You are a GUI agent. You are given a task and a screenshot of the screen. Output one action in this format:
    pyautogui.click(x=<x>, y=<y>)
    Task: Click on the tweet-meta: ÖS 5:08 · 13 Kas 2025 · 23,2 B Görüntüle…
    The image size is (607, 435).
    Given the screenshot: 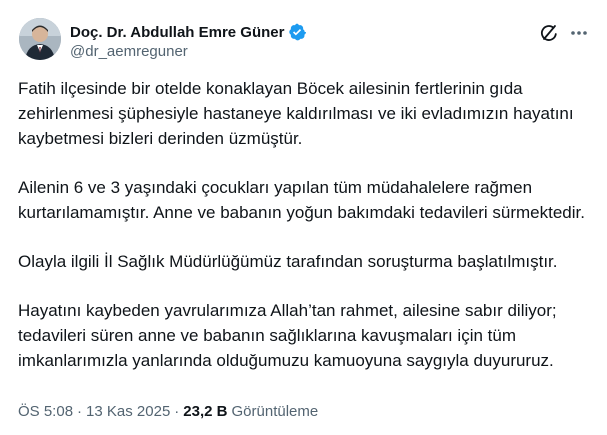 What is the action you would take?
    pyautogui.click(x=168, y=411)
    